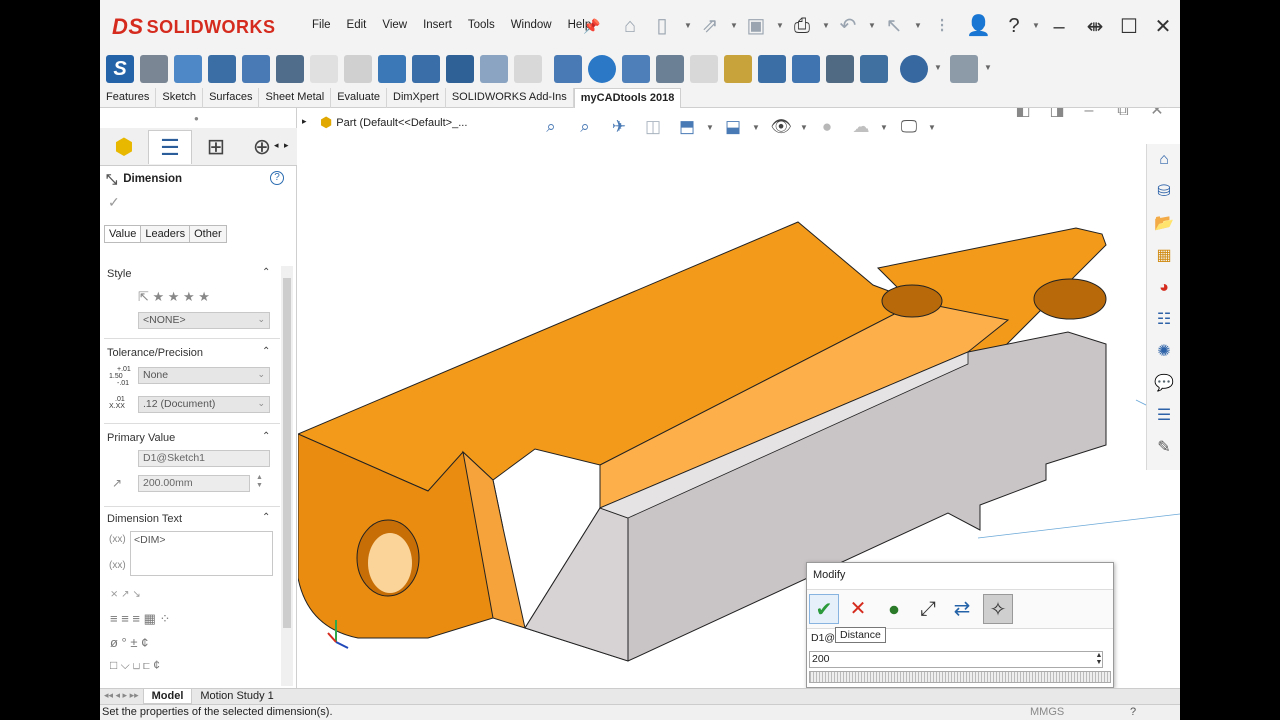 This screenshot has width=1280, height=720. What do you see at coordinates (201, 553) in the screenshot?
I see `dimension-text-area: <DIM>` at bounding box center [201, 553].